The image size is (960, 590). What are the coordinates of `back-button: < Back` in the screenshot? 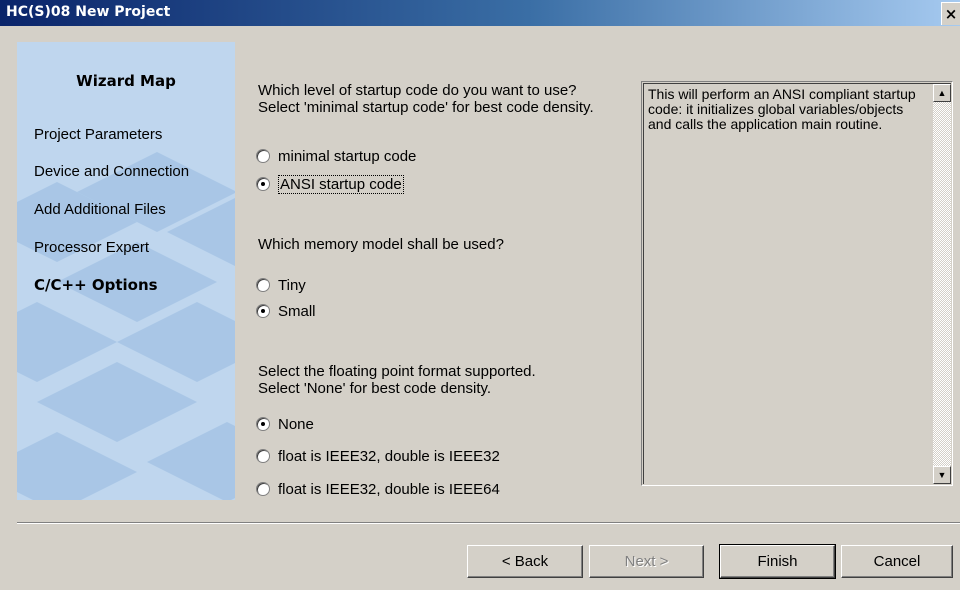 It's located at (525, 561).